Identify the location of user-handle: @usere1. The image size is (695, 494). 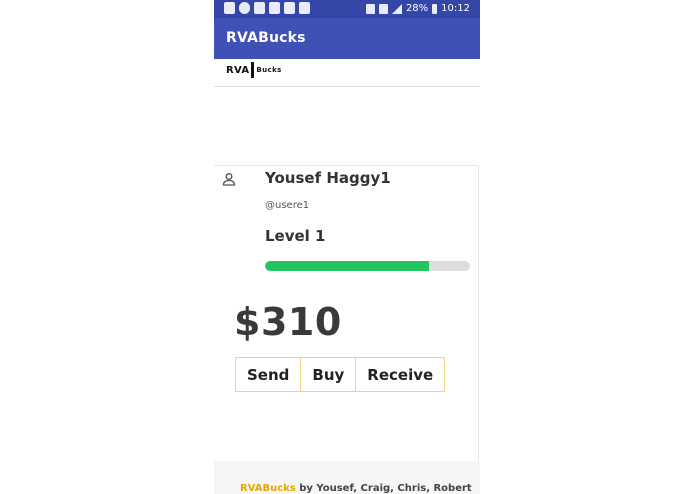
(287, 205).